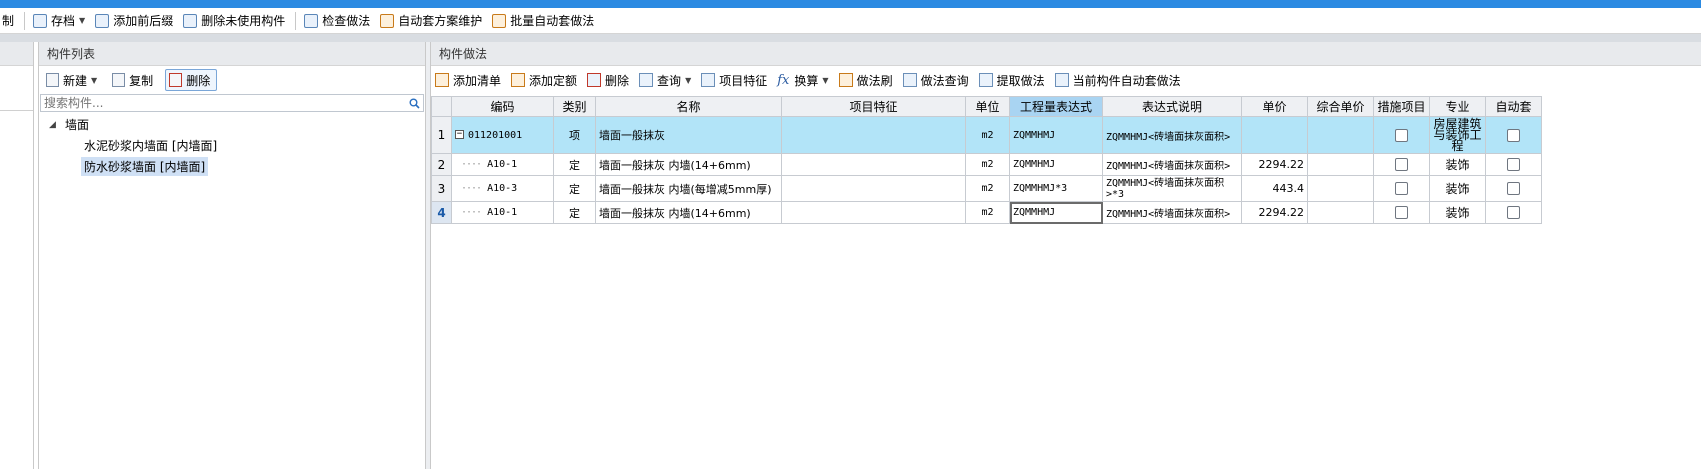  What do you see at coordinates (232, 166) in the screenshot?
I see `tree-item-selected: 防水砂浆墙面 [内墙面]` at bounding box center [232, 166].